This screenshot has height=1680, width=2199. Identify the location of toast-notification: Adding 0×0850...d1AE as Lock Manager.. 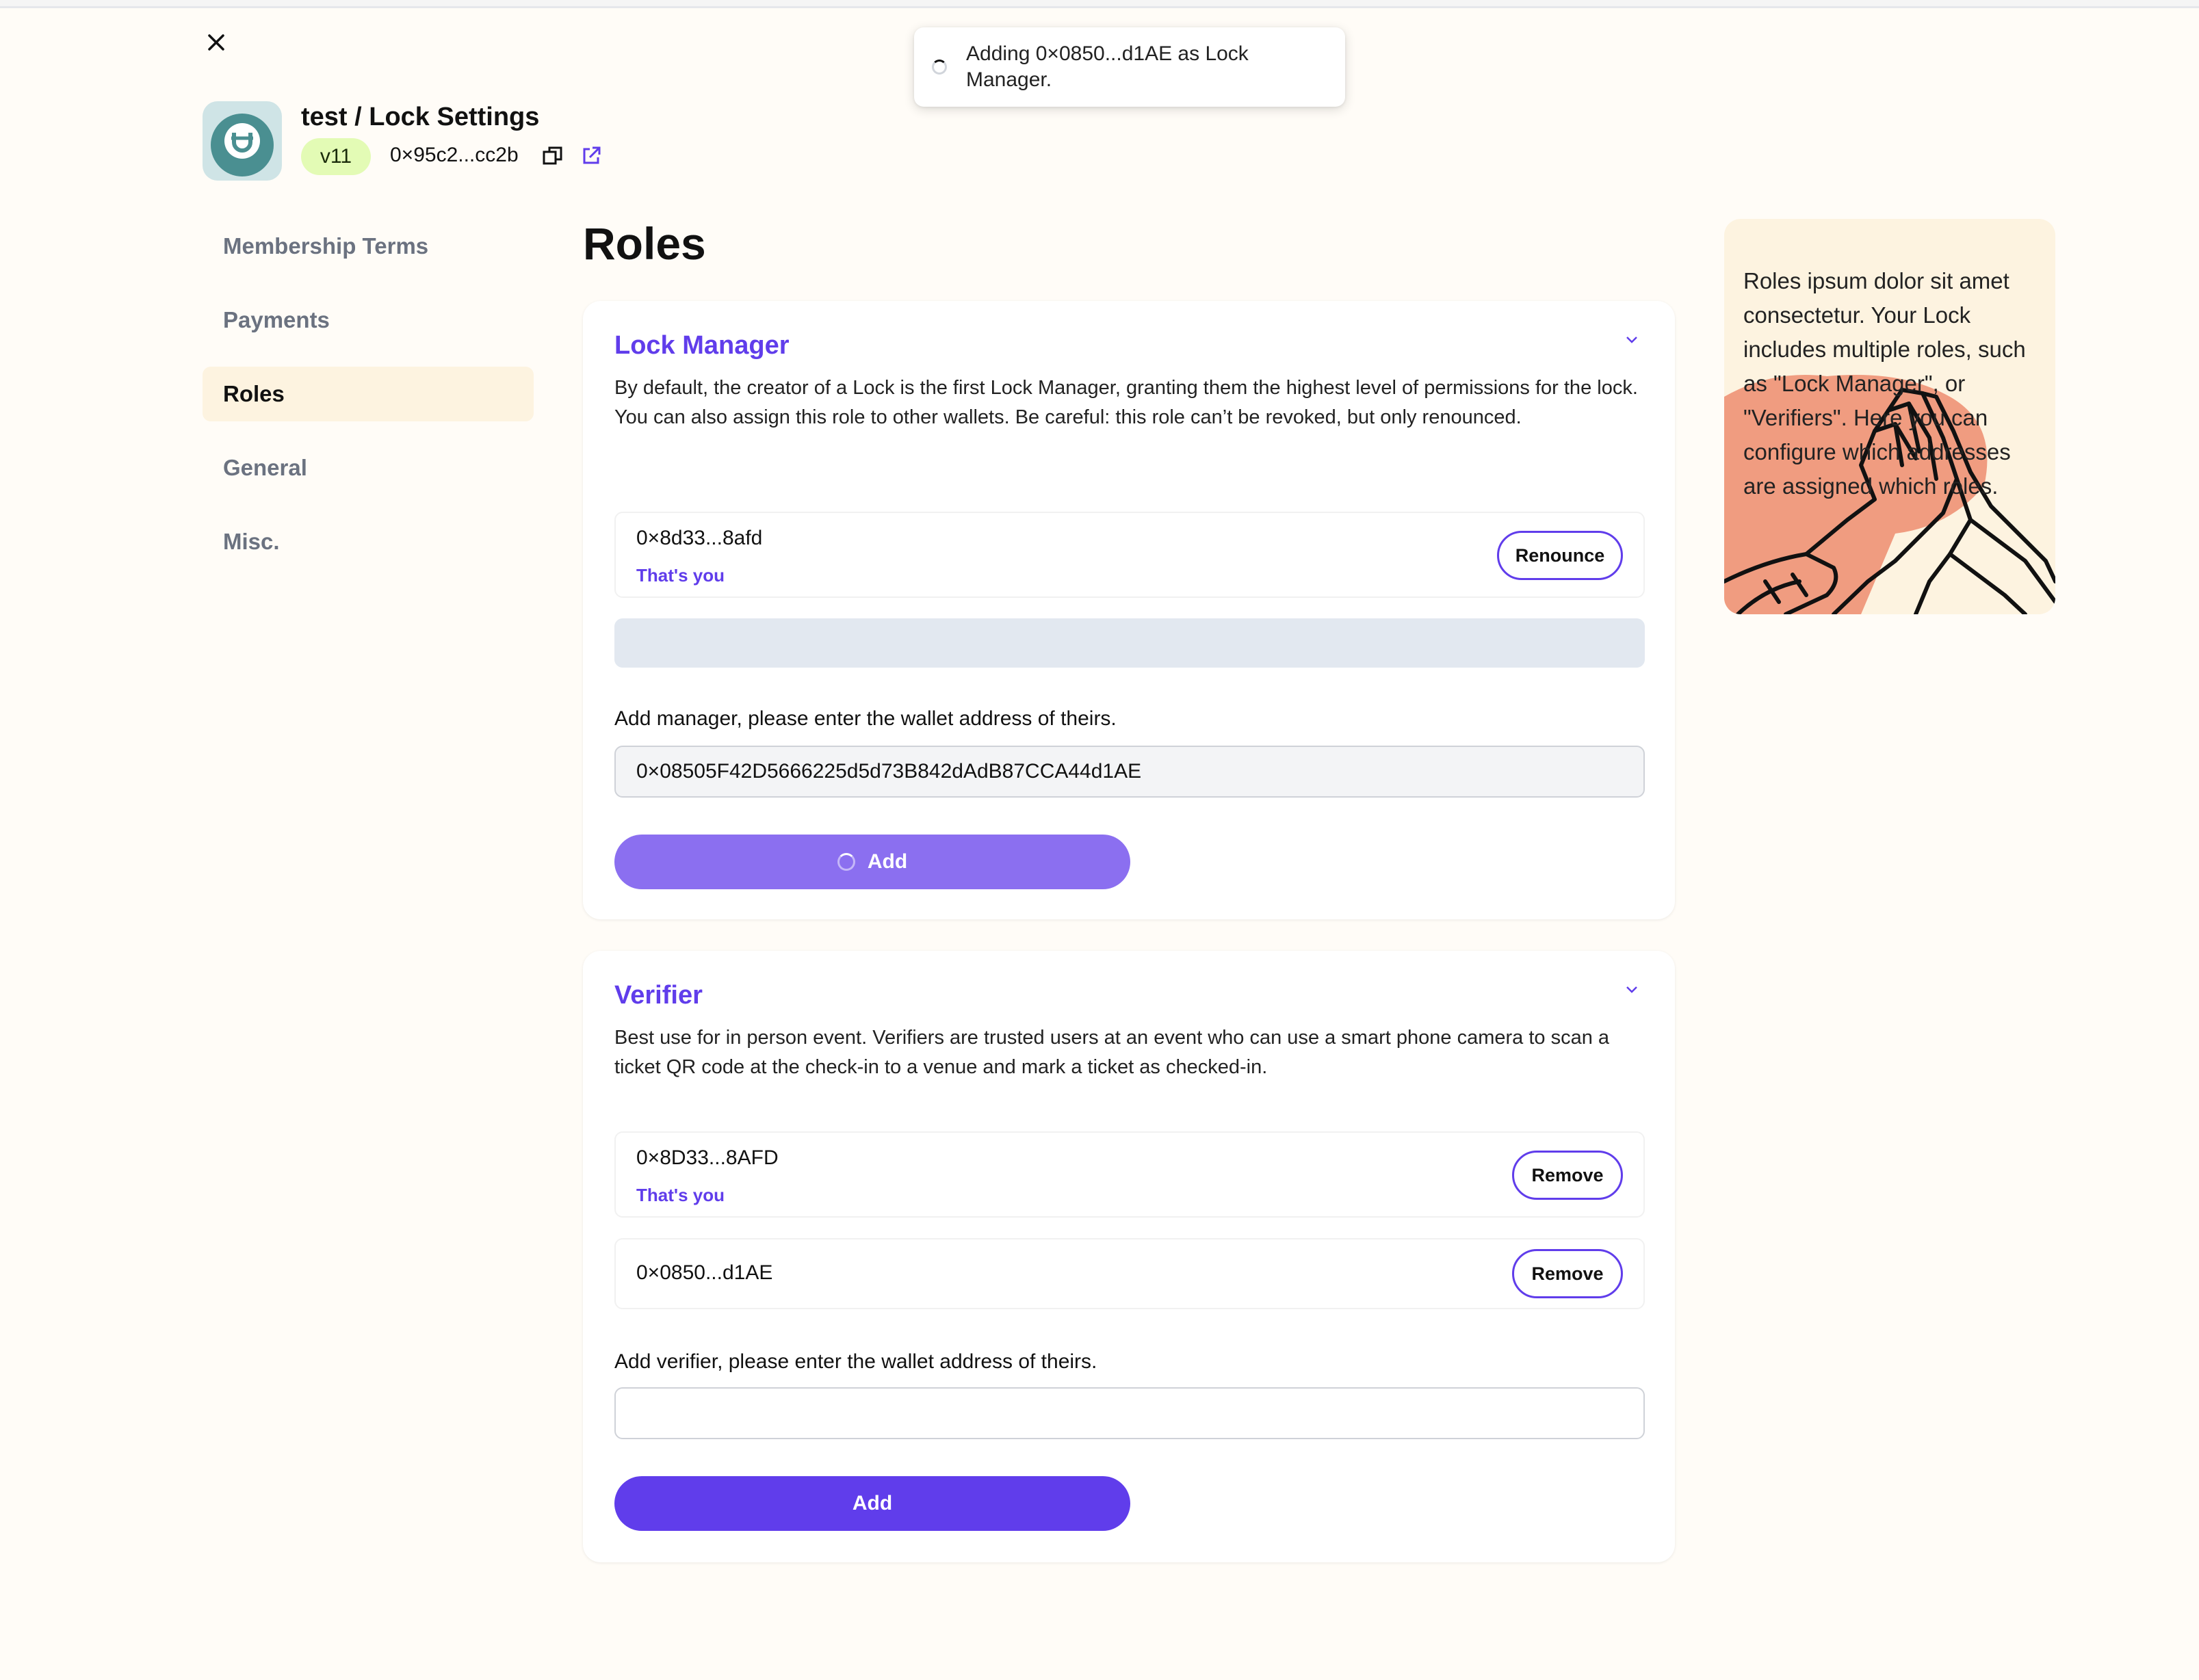
(1129, 67).